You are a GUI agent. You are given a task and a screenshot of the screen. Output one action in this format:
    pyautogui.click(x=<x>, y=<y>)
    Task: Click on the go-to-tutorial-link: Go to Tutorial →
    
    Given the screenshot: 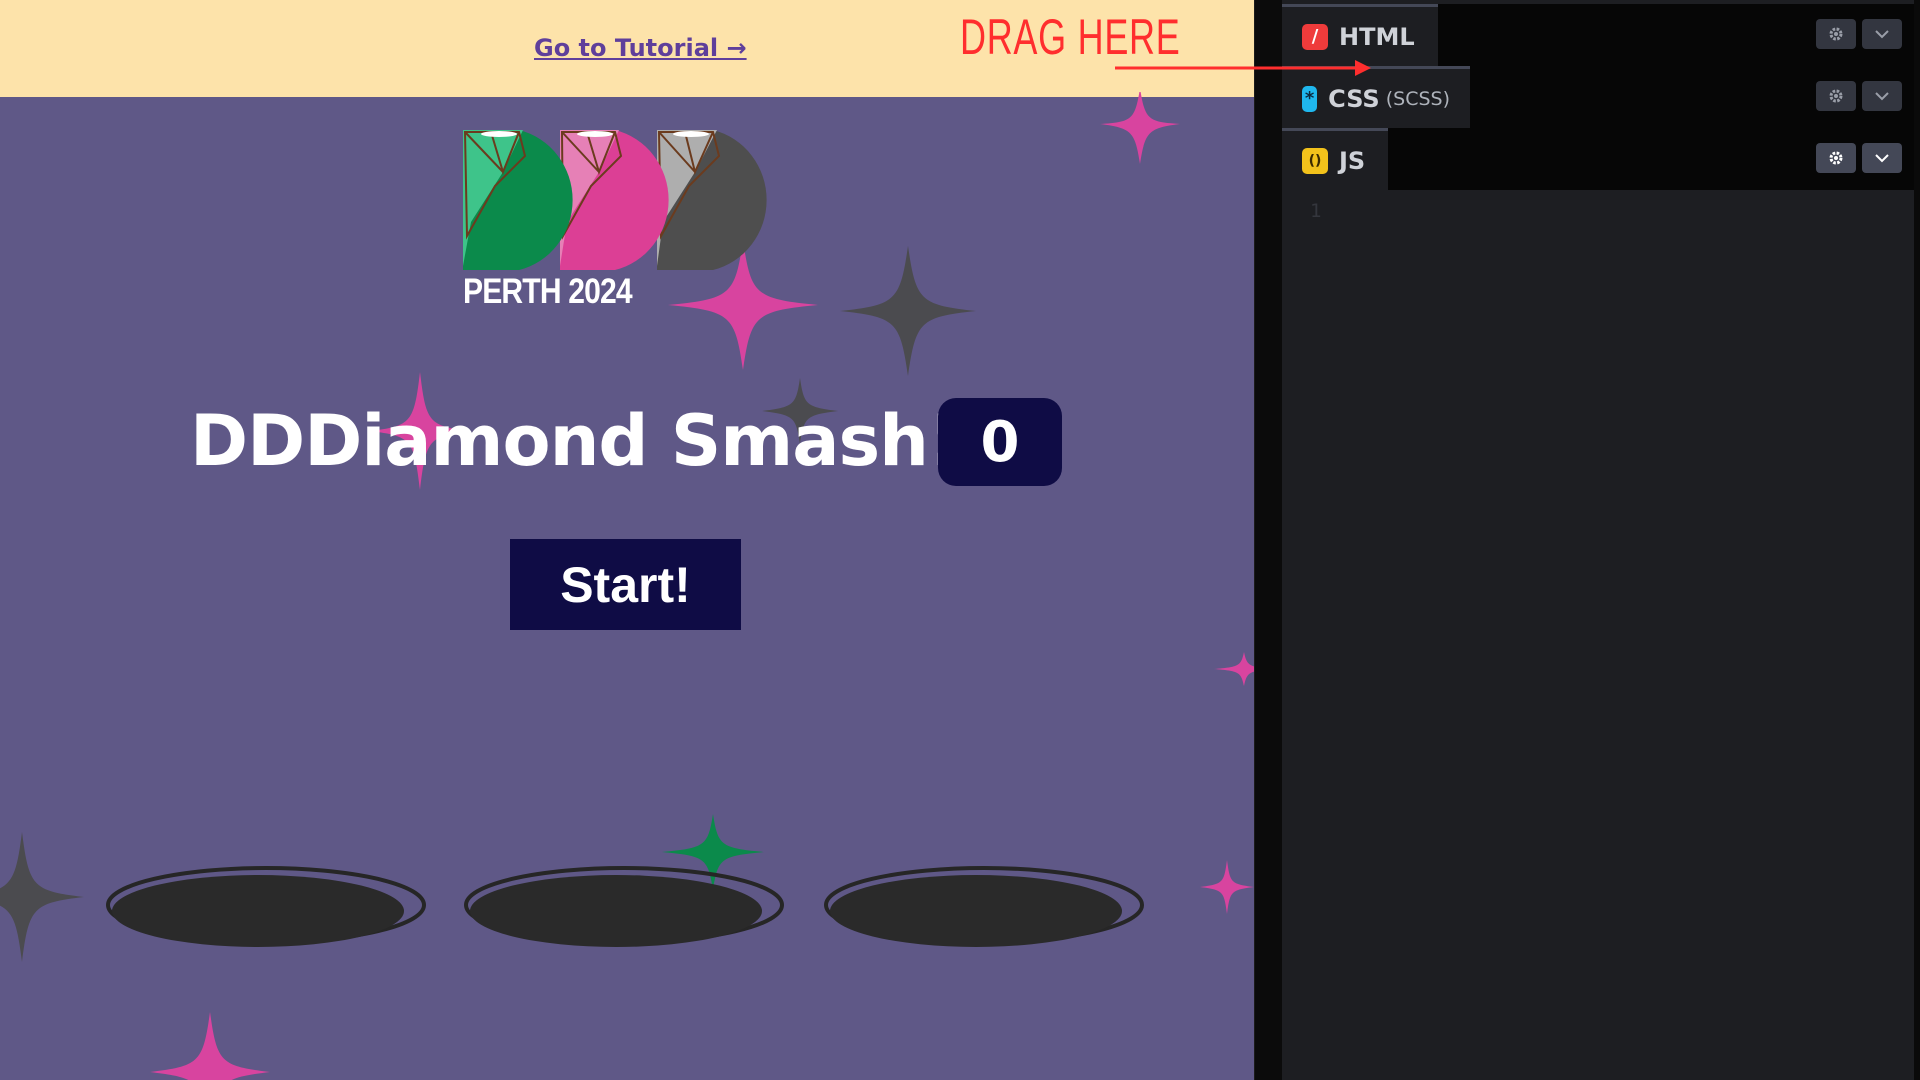 What is the action you would take?
    pyautogui.click(x=640, y=48)
    